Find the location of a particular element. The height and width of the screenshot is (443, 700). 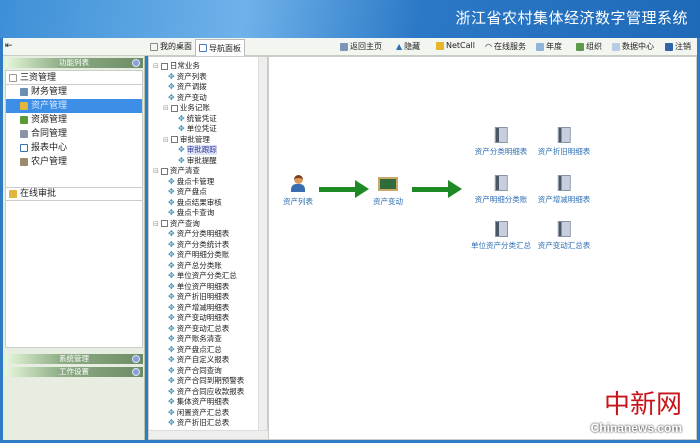

menu-resource: 资源管理 is located at coordinates (74, 120).